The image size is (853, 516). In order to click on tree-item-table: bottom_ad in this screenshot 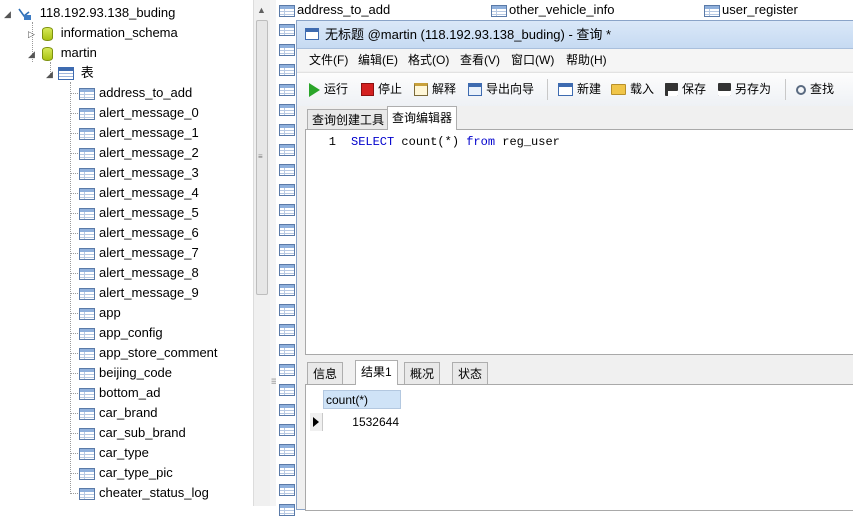, I will do `click(119, 393)`.